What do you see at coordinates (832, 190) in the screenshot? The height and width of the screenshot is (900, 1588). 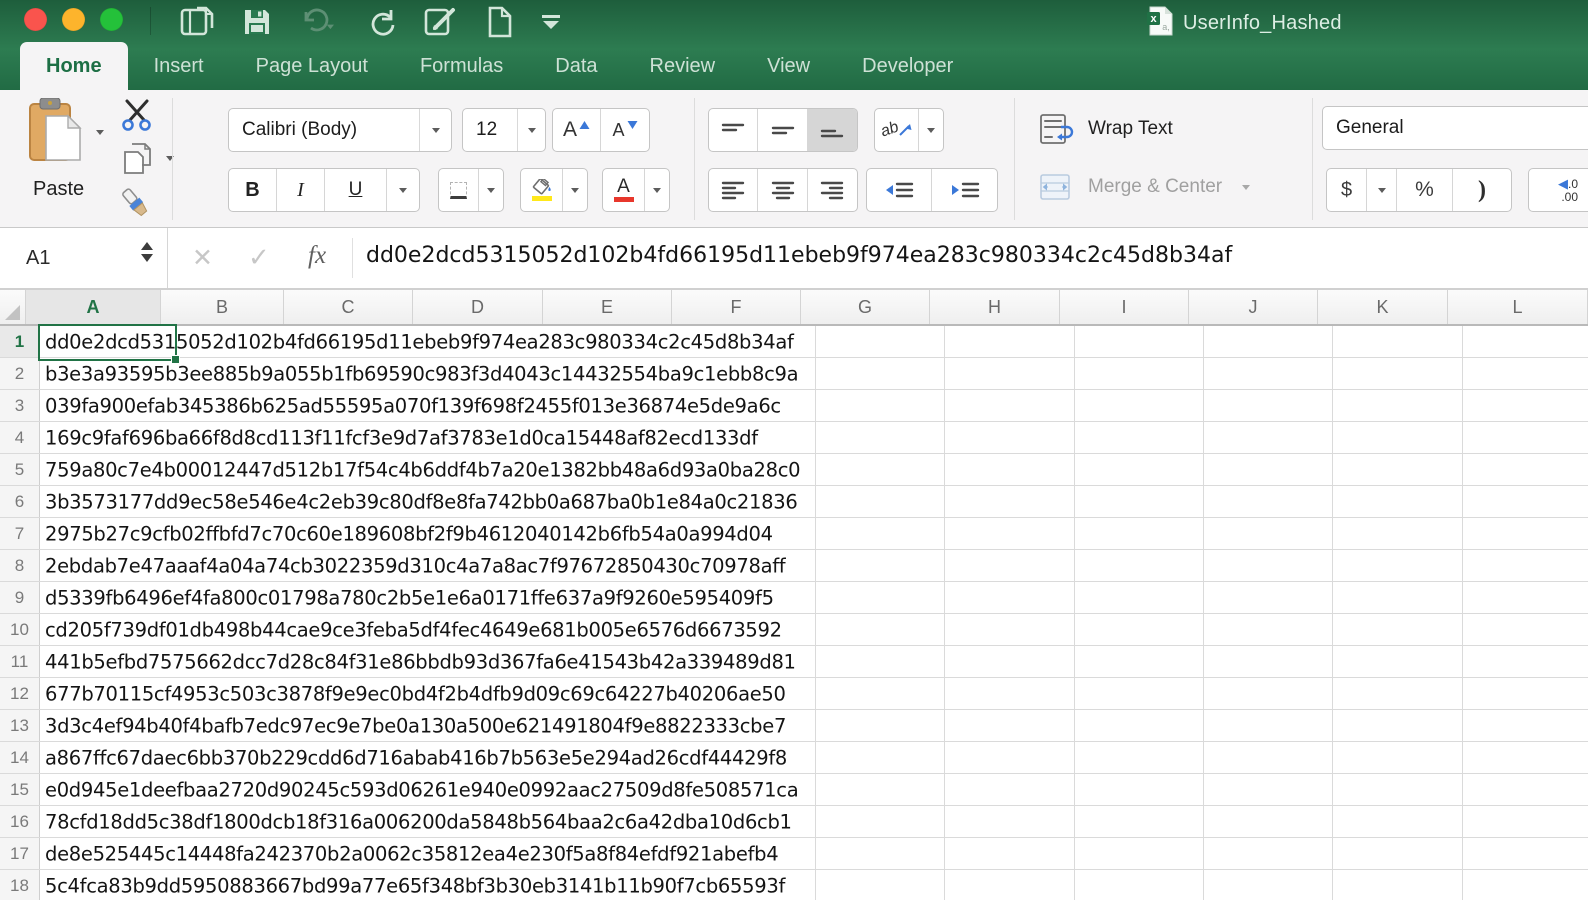 I see `align-right-button` at bounding box center [832, 190].